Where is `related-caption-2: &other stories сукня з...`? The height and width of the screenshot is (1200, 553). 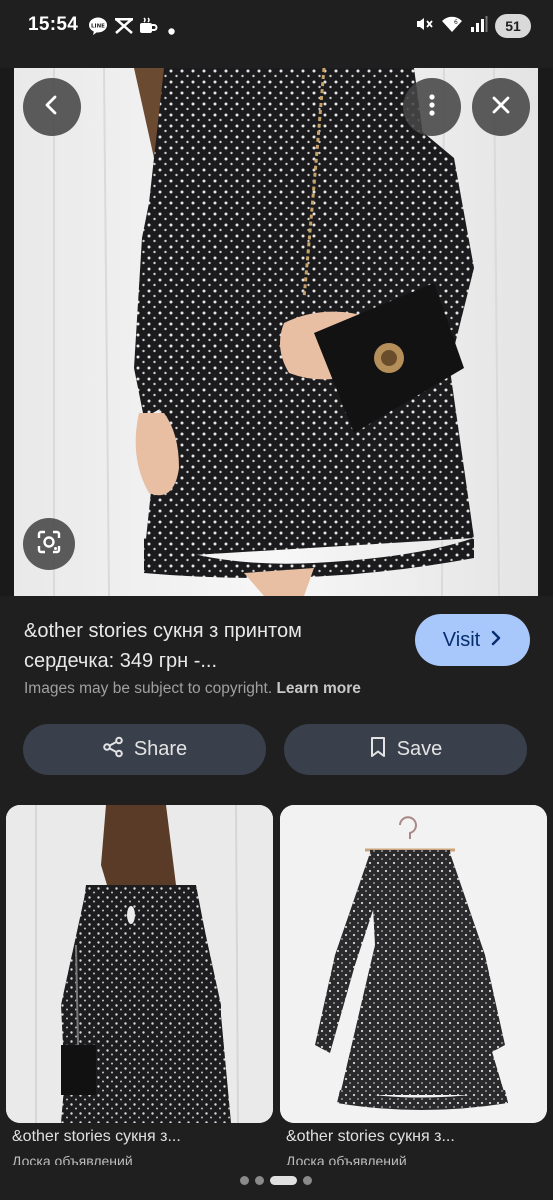 related-caption-2: &other stories сукня з... is located at coordinates (370, 1137).